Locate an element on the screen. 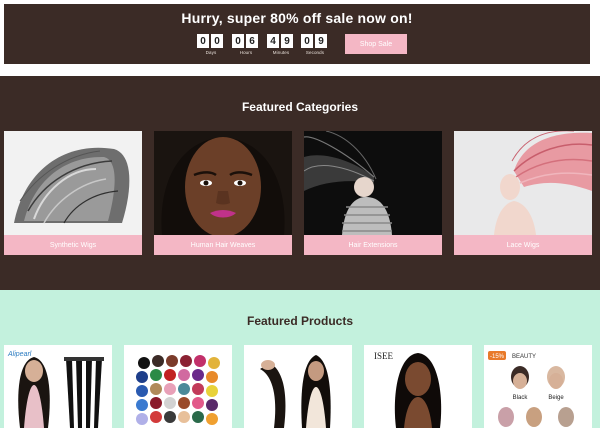 This screenshot has width=600, height=428. category-label: Human Hair Weaves is located at coordinates (223, 245).